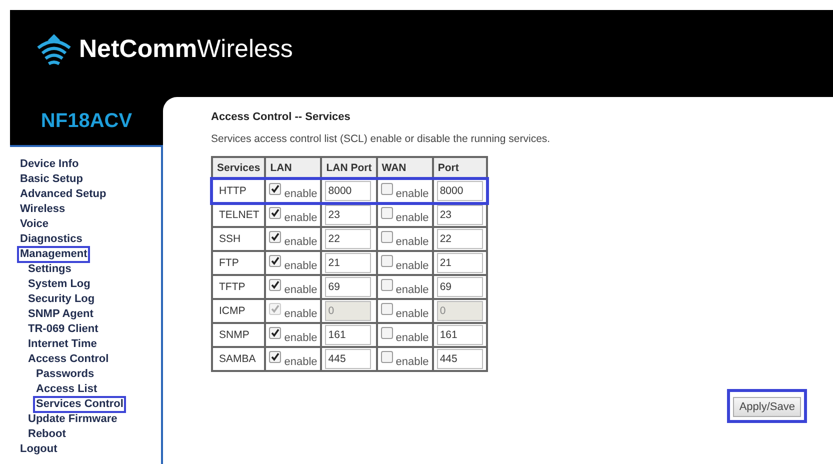 This screenshot has width=833, height=464. Describe the element at coordinates (229, 263) in the screenshot. I see `service-name: FTP` at that location.